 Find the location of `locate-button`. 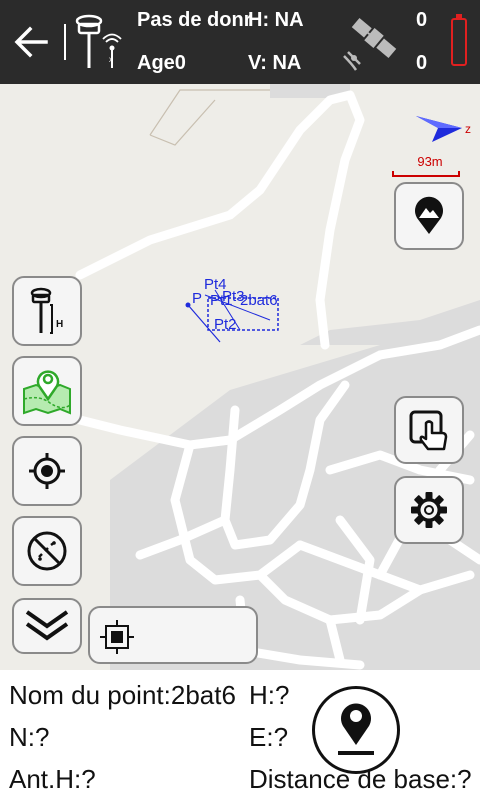

locate-button is located at coordinates (47, 471).